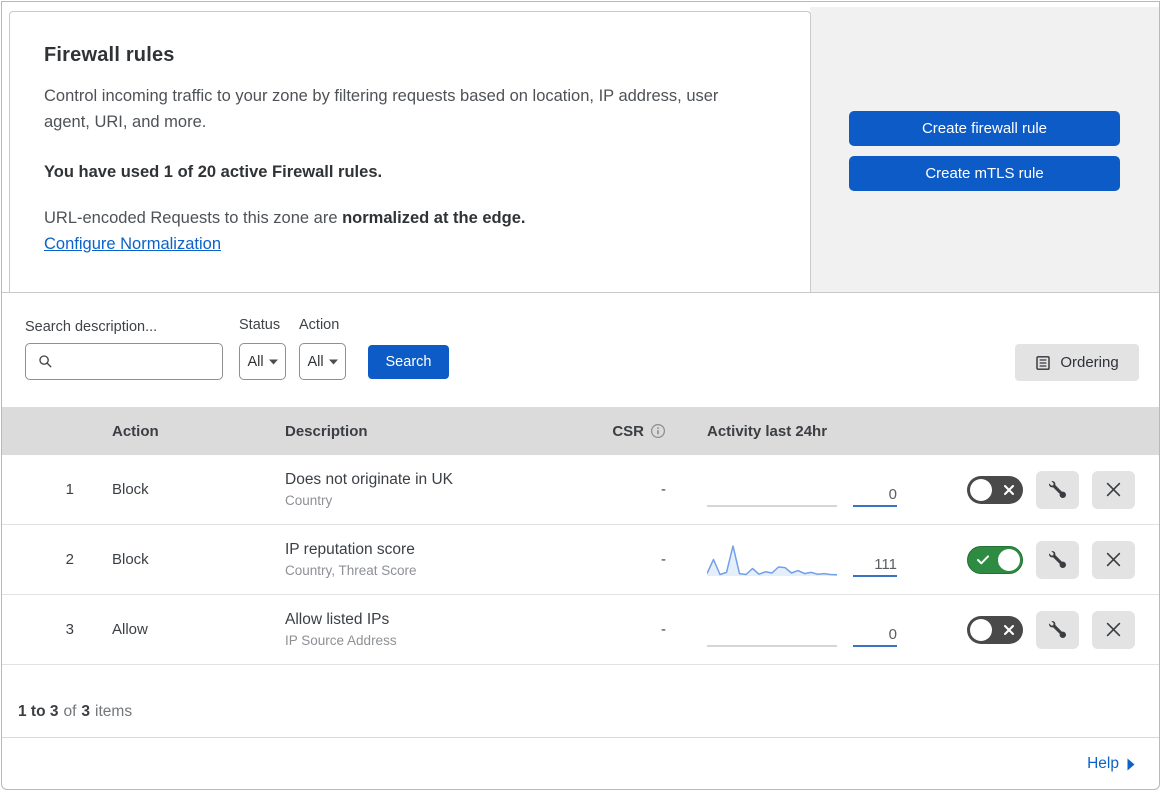  I want to click on ordering-button: Ordering, so click(1077, 362).